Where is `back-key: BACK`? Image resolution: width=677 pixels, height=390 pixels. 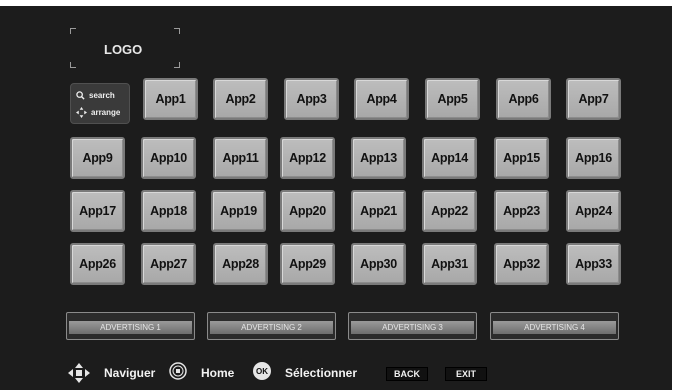
back-key: BACK is located at coordinates (407, 374).